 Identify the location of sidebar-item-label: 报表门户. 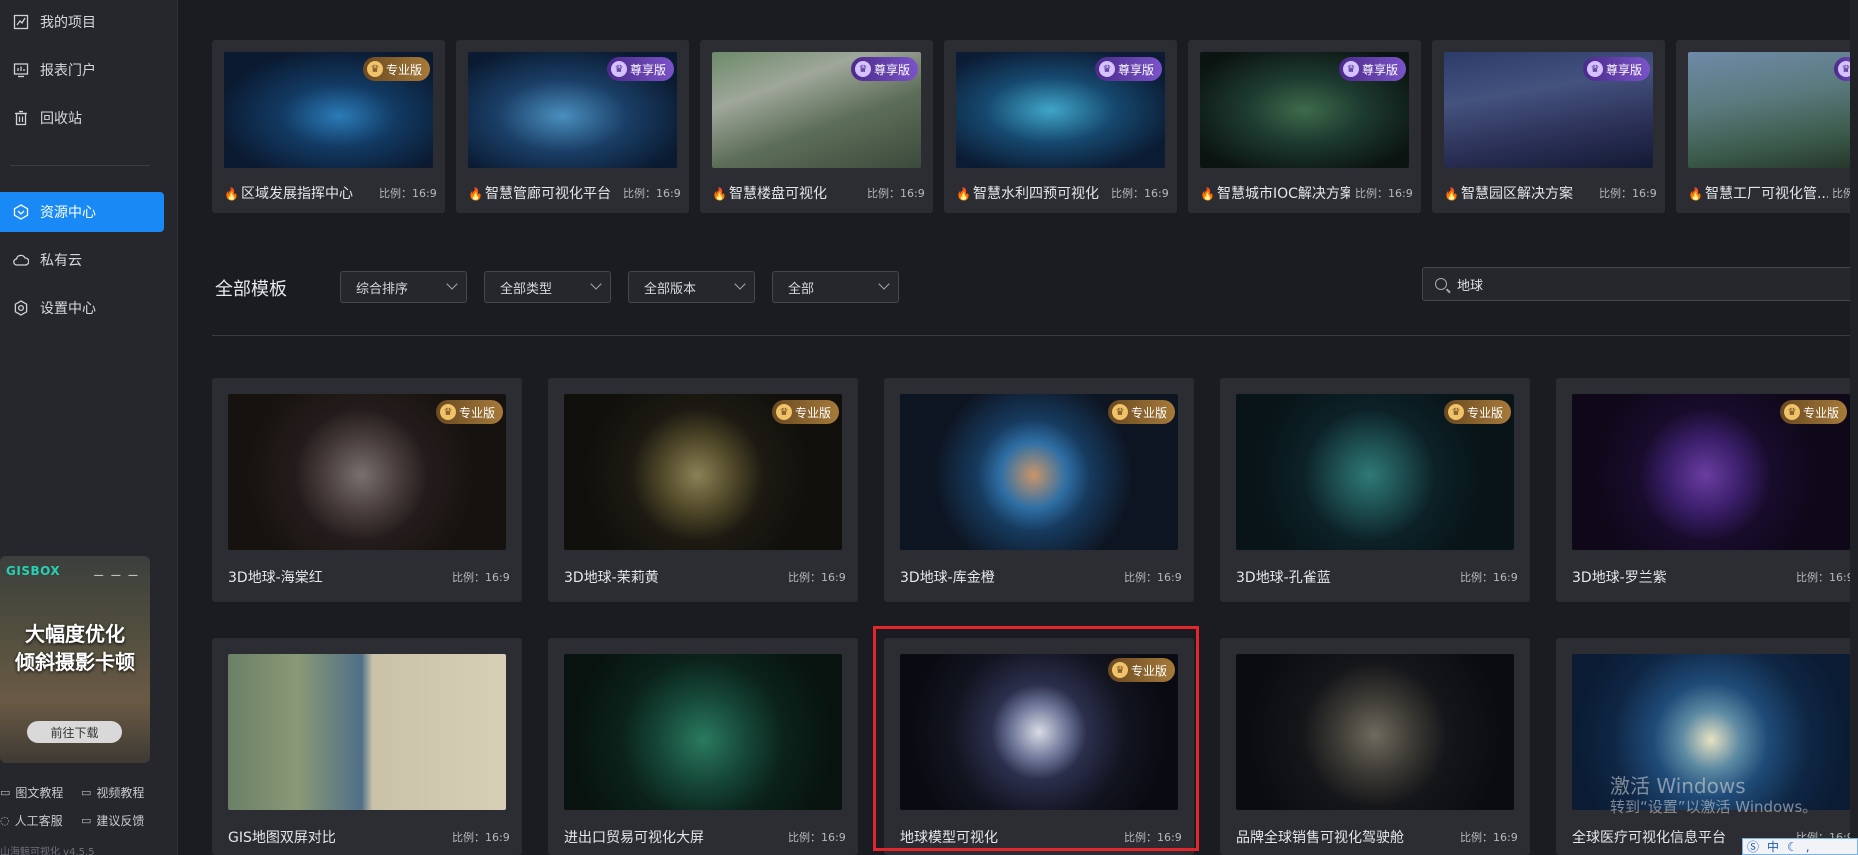
(68, 71).